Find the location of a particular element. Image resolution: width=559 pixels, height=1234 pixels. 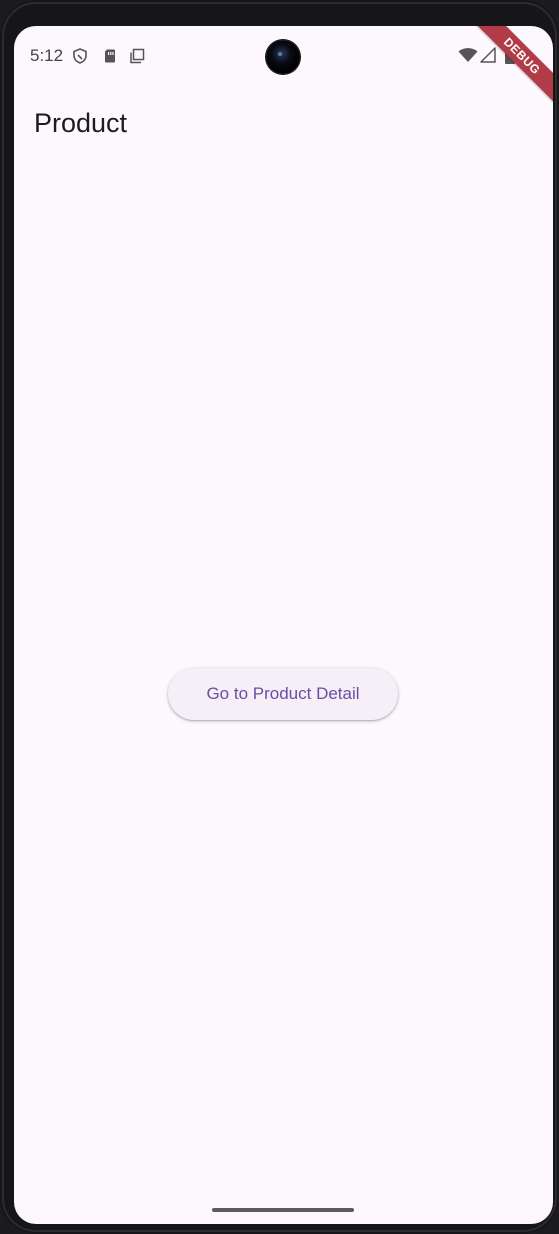

shield-icon is located at coordinates (80, 56).